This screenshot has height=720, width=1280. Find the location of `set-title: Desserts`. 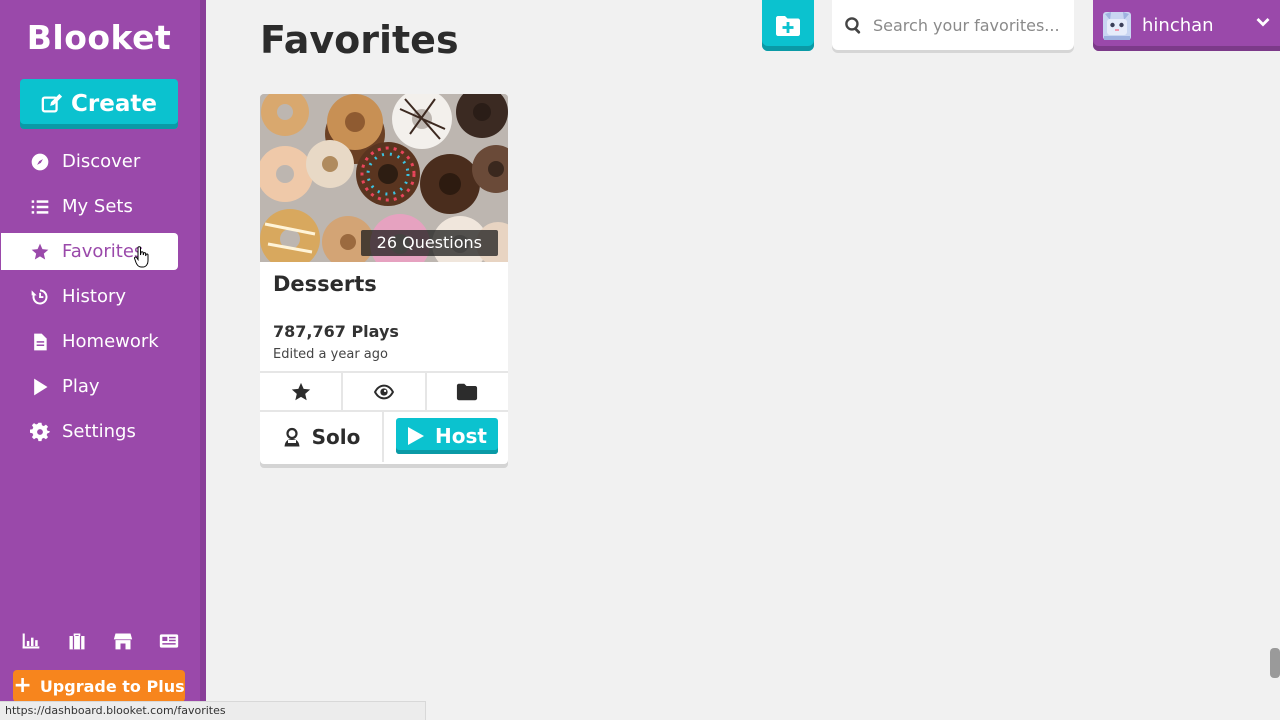

set-title: Desserts is located at coordinates (325, 284).